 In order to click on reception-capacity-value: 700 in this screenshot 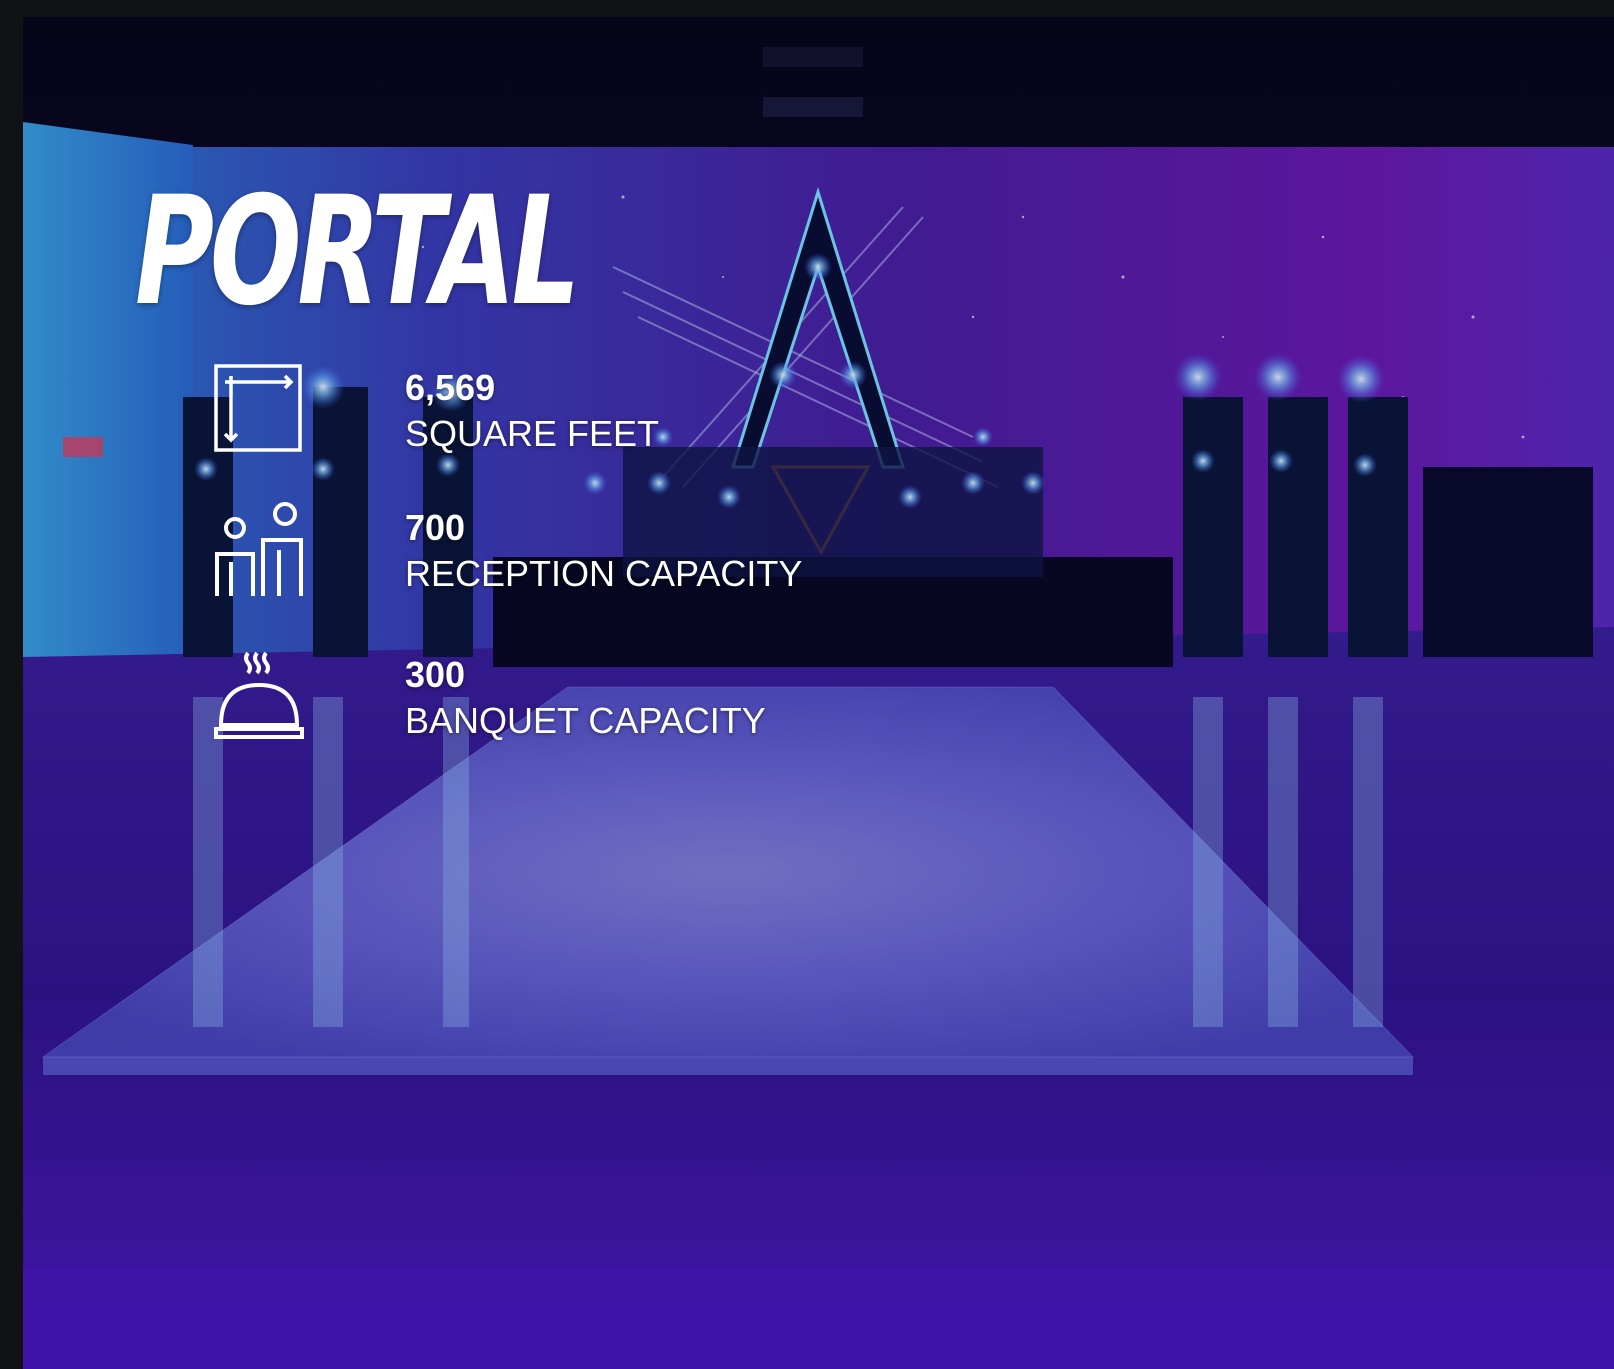, I will do `click(435, 527)`.